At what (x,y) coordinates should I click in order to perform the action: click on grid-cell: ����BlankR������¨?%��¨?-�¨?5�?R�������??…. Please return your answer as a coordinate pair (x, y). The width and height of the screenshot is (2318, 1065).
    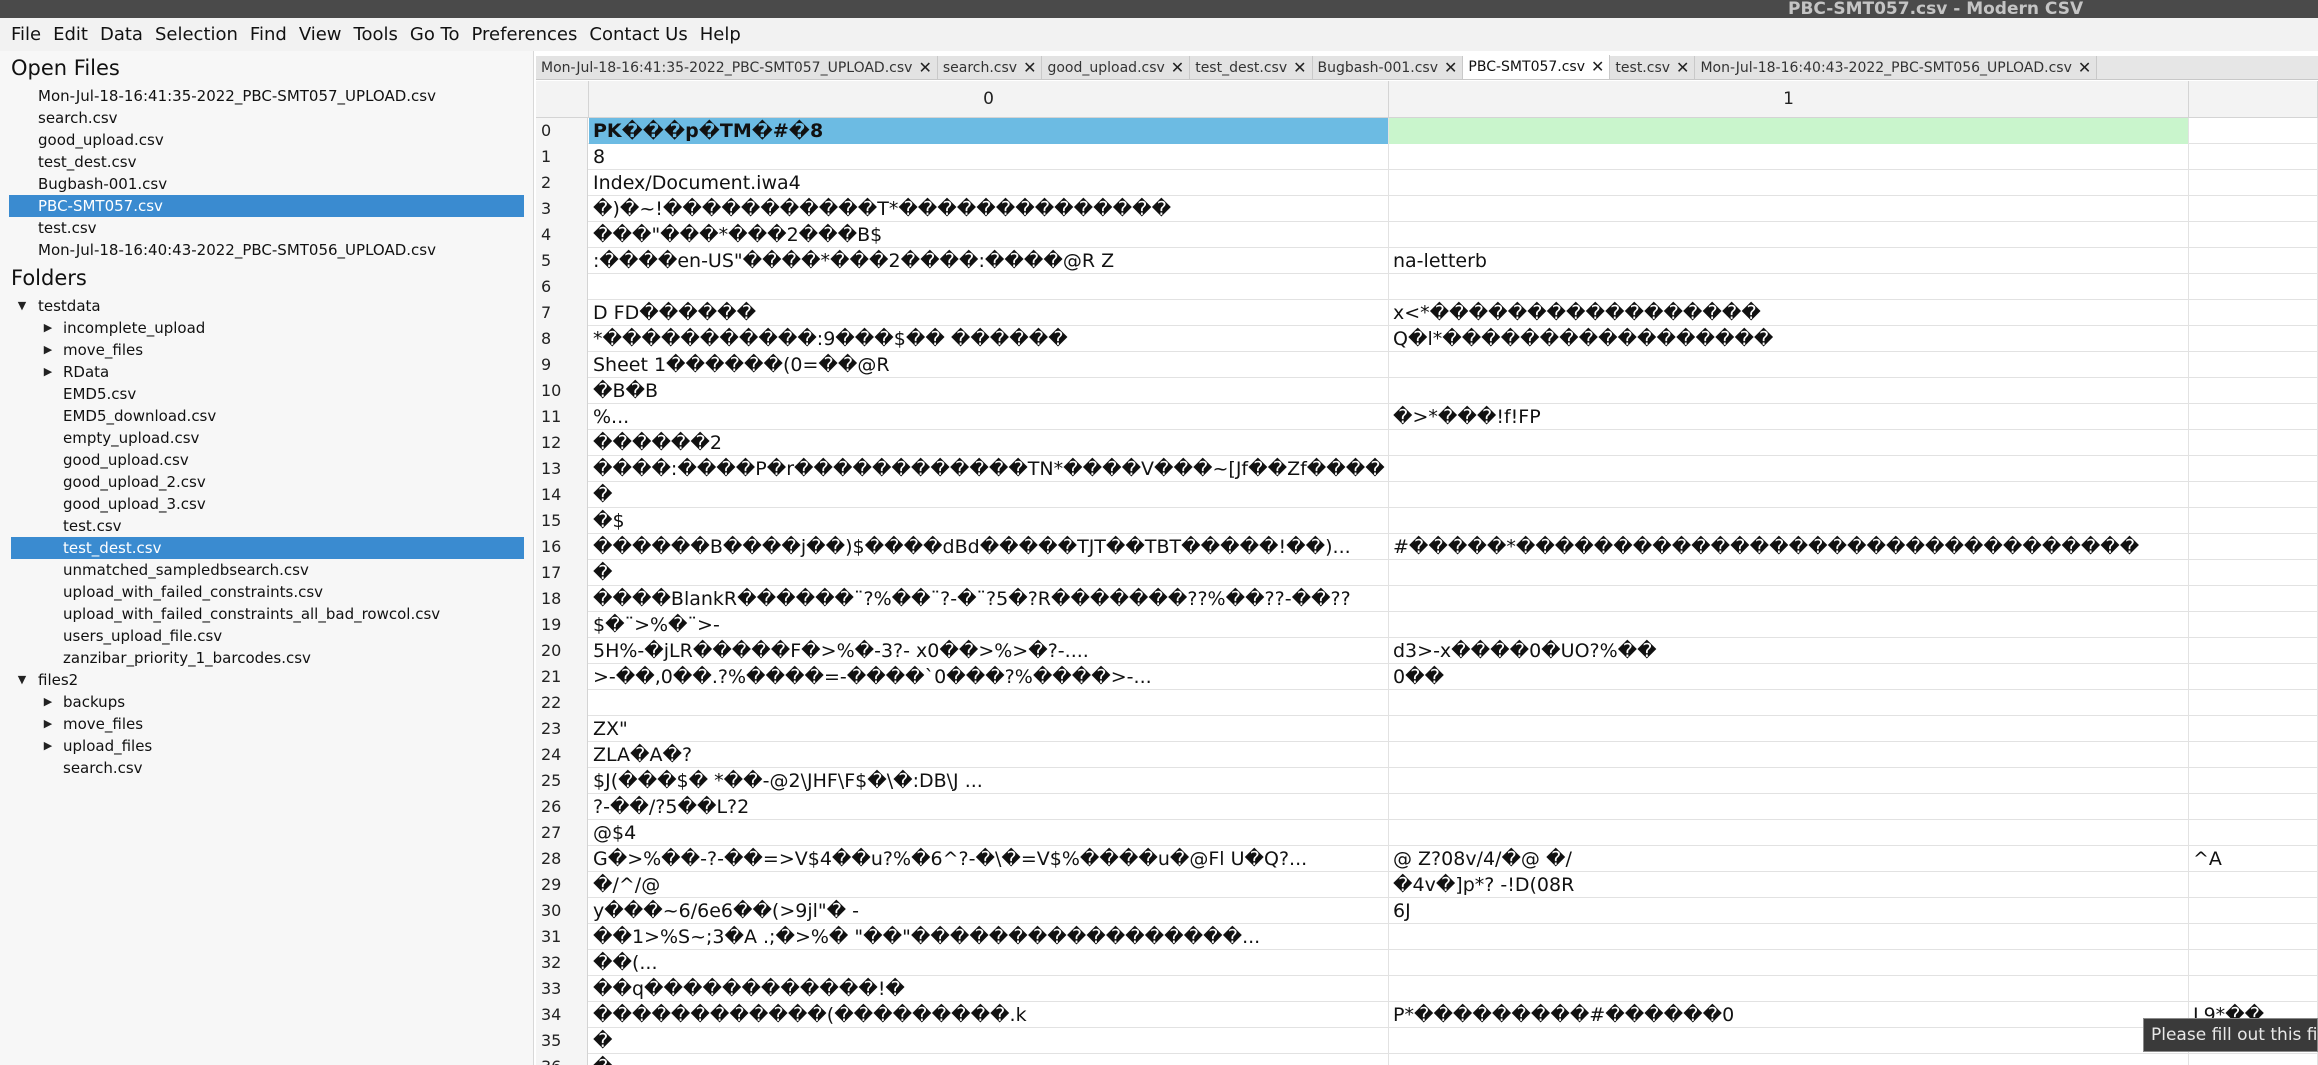
    Looking at the image, I should click on (989, 599).